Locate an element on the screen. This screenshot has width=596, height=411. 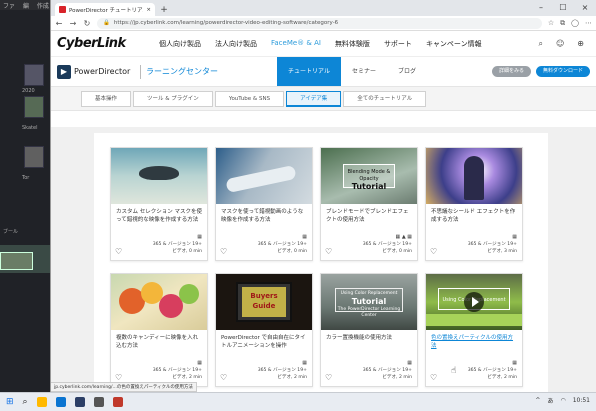
card-meta: 365 & バージョン 19+ ビデオ, 0 min is located at coordinates (387, 248).